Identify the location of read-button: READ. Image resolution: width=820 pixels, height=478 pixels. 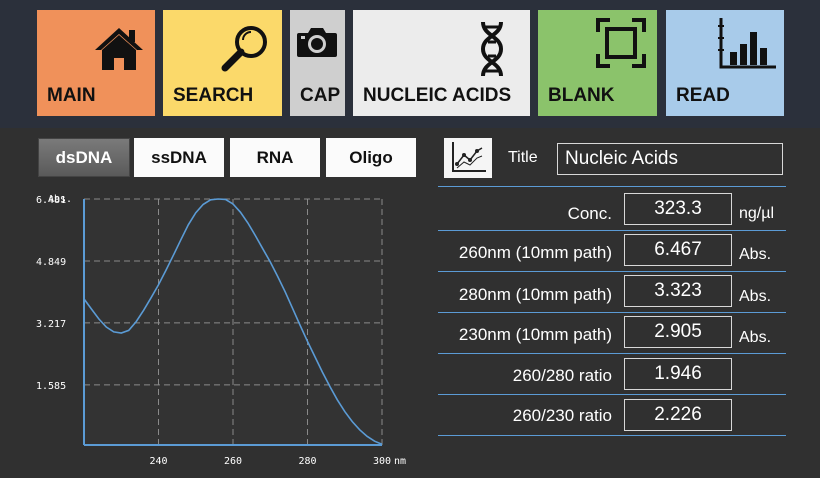
(725, 63).